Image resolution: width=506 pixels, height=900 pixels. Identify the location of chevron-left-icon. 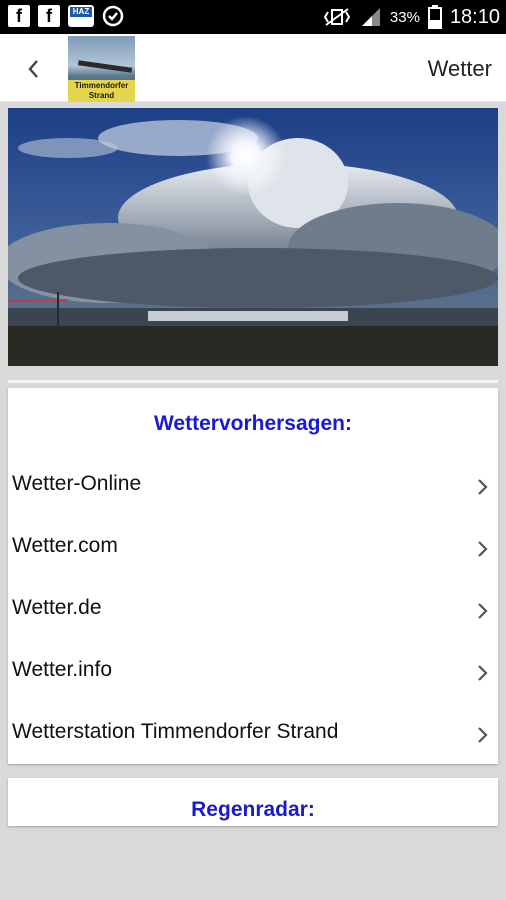
(33, 69).